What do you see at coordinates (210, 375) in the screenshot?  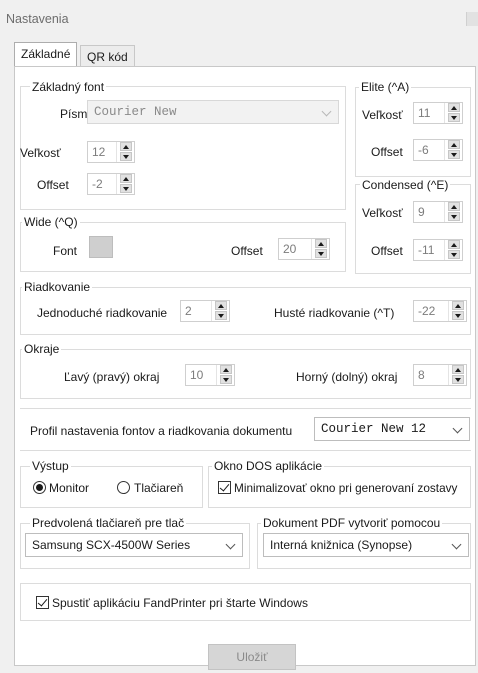 I see `left-margin-stepper: 10` at bounding box center [210, 375].